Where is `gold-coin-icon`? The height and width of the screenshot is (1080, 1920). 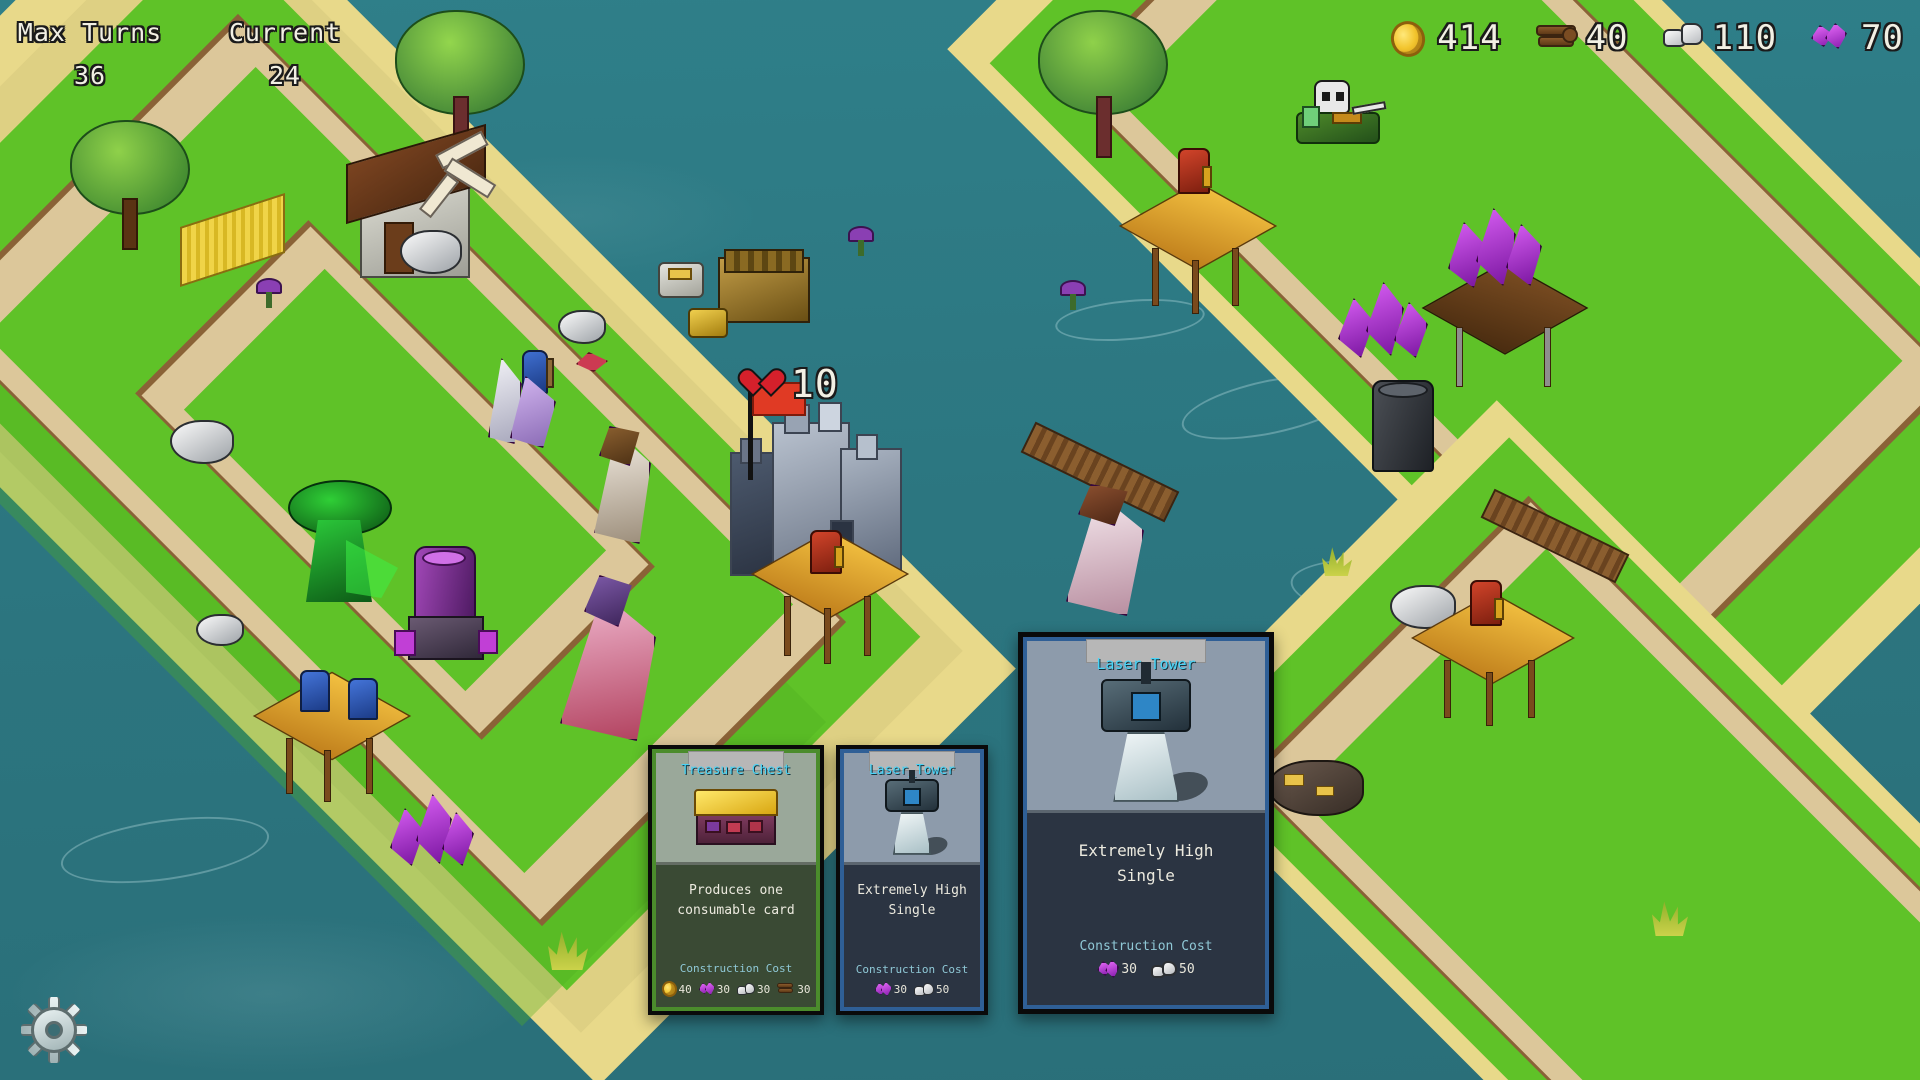
gold-coin-icon is located at coordinates (1408, 39).